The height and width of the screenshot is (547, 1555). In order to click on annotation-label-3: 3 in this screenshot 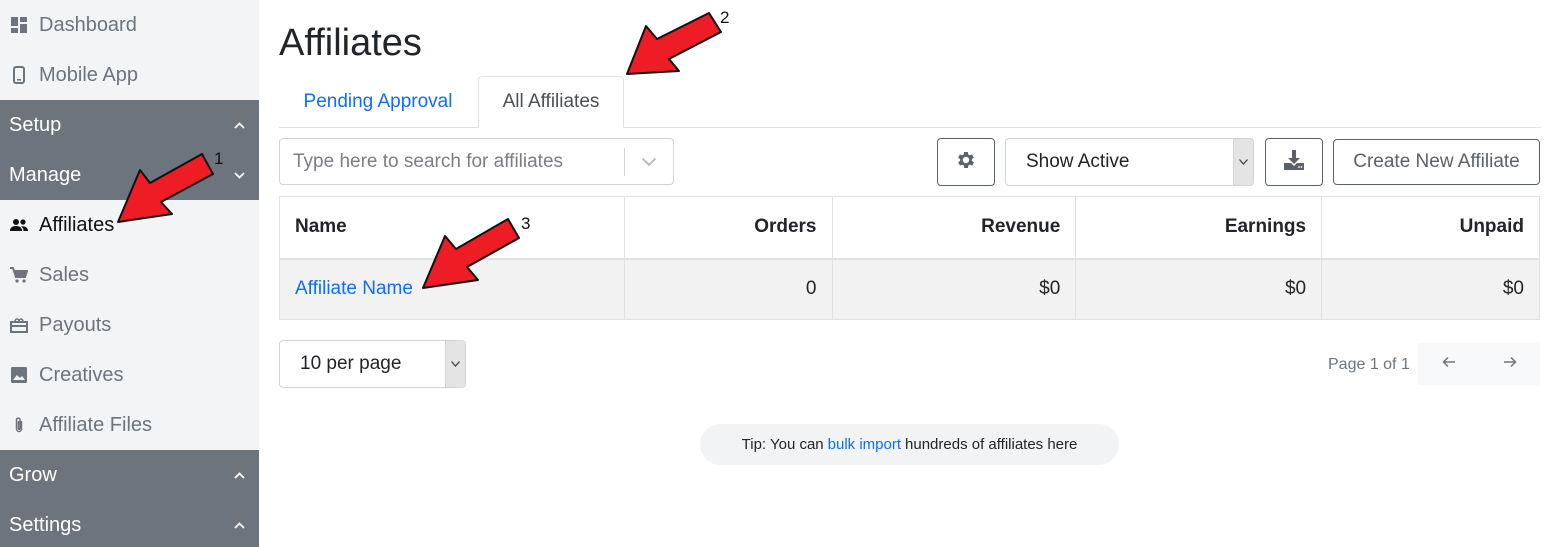, I will do `click(526, 223)`.